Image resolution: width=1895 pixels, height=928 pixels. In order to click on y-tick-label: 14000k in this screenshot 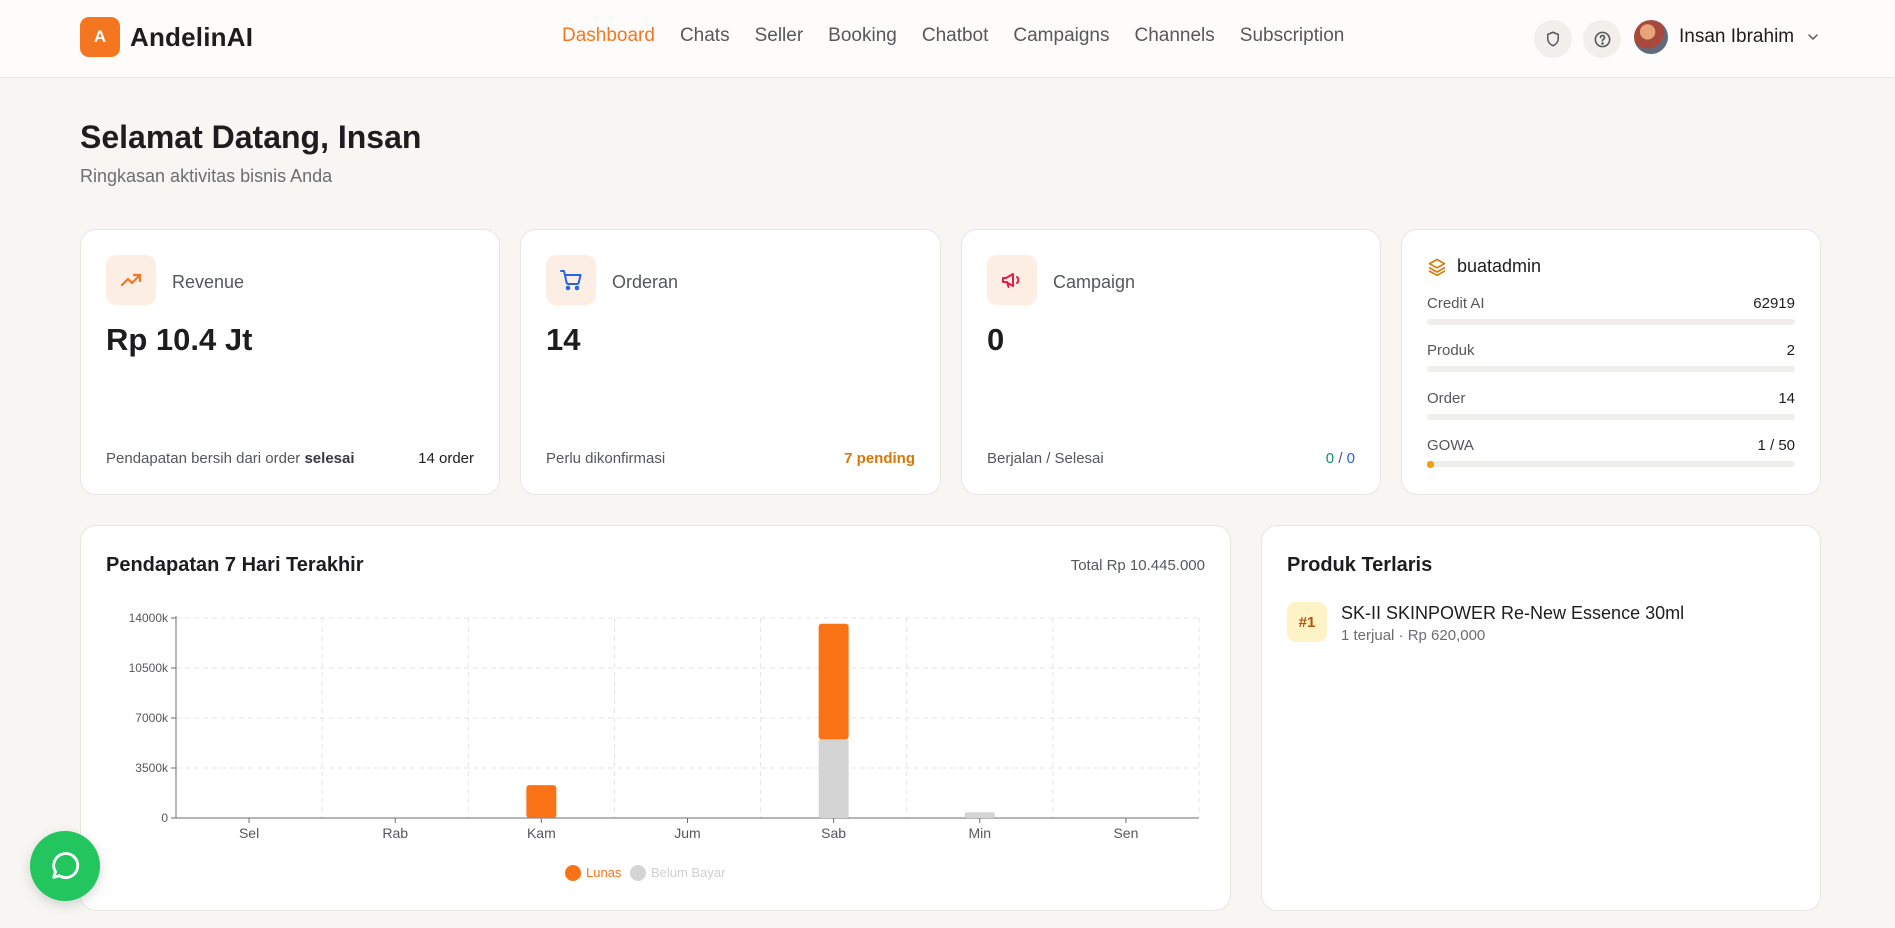, I will do `click(149, 618)`.